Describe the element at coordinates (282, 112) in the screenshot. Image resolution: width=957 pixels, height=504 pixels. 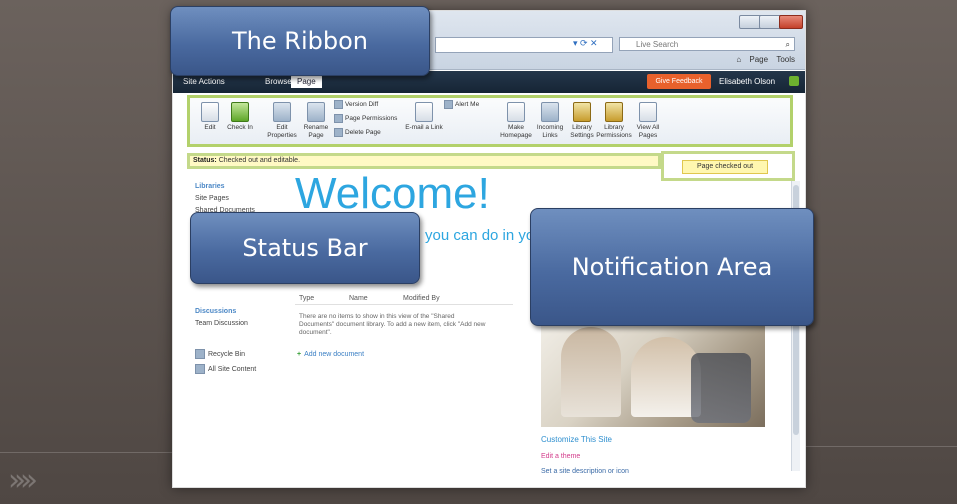
I see `properties-icon` at that location.